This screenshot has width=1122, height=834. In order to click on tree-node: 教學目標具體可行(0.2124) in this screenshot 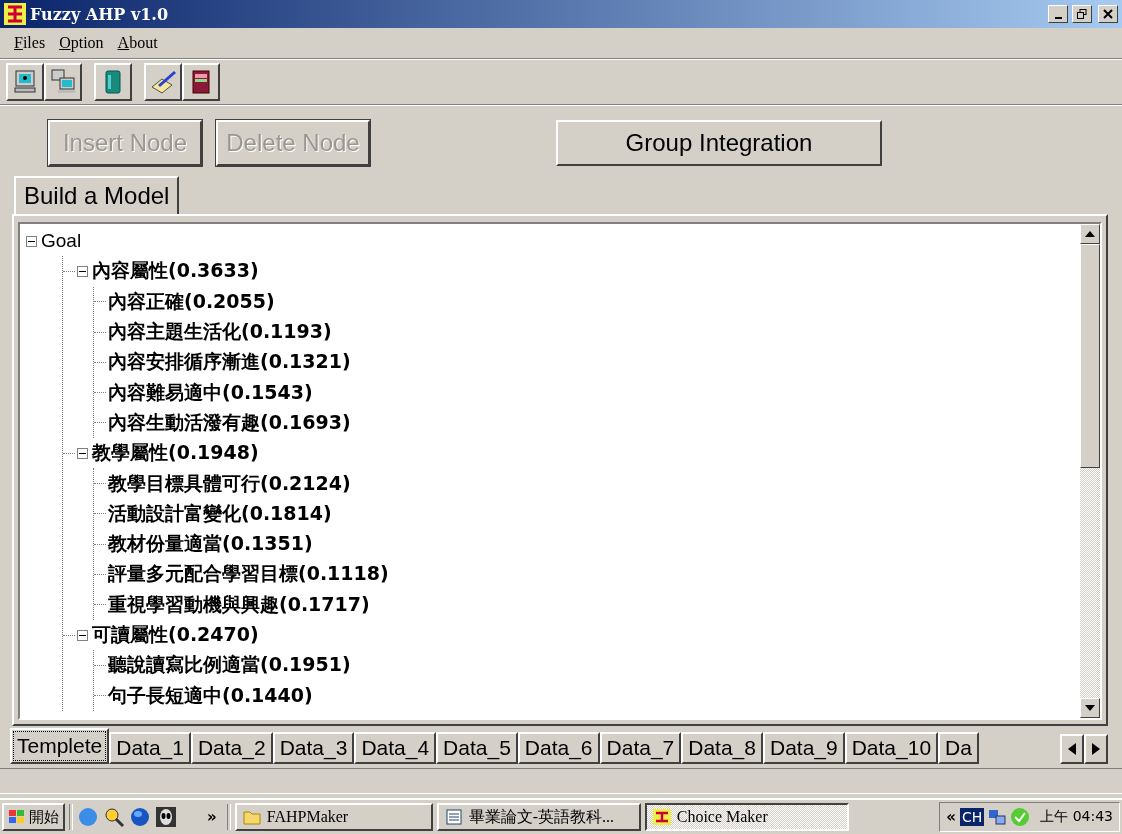, I will do `click(229, 483)`.